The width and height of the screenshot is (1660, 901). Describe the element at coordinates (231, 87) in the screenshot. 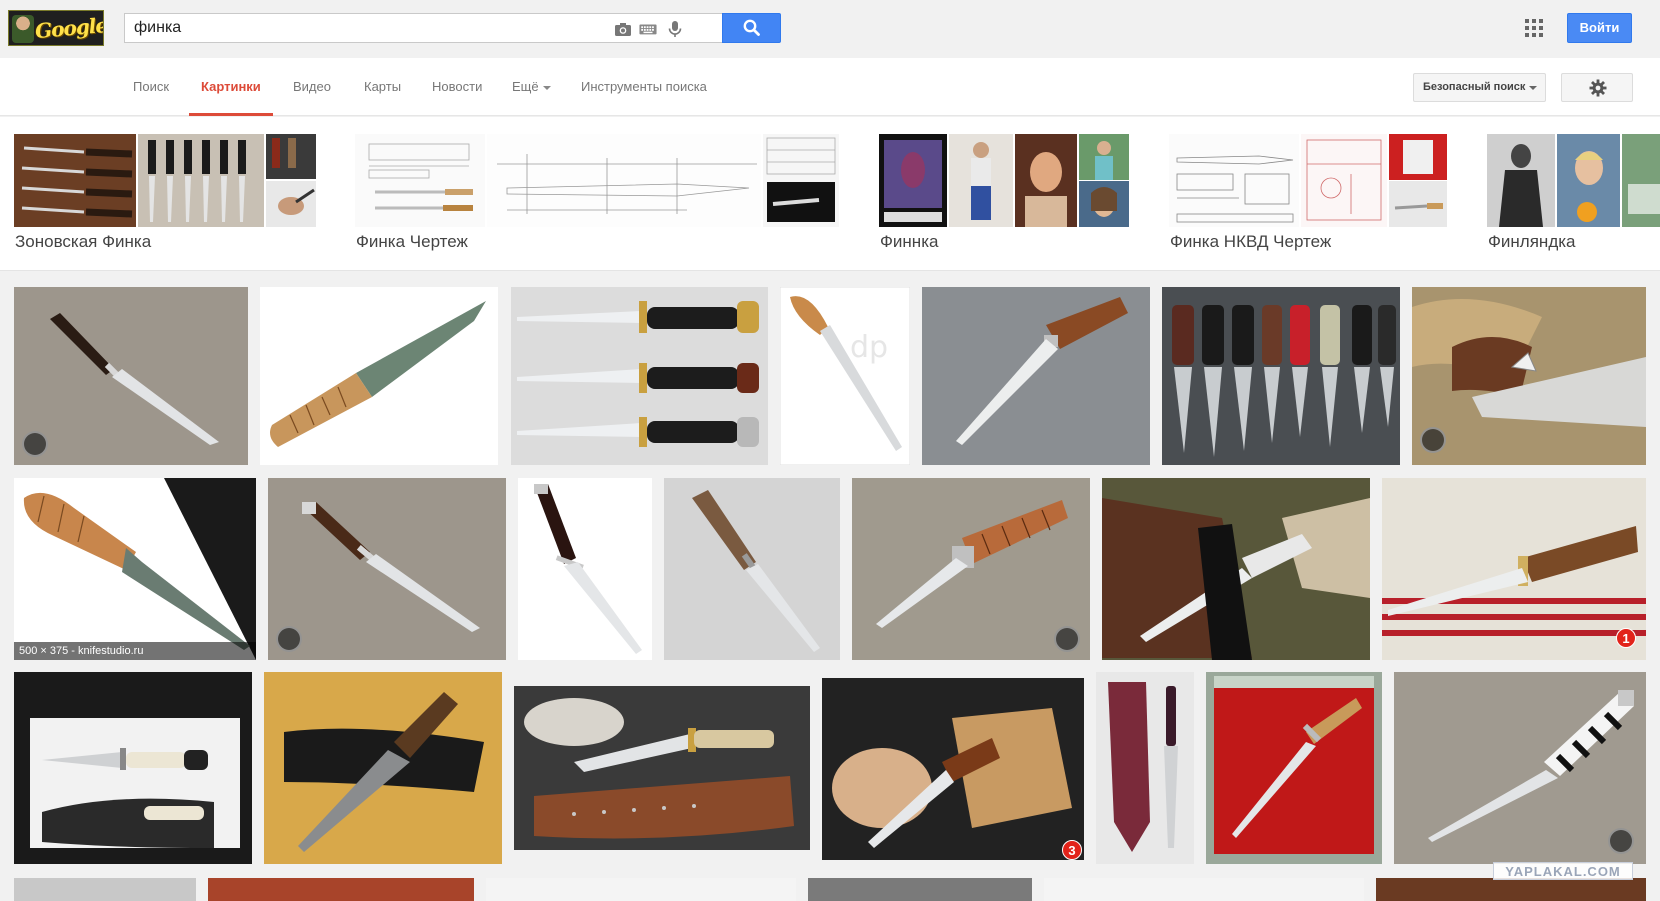

I see `tab-images: Картинки` at that location.